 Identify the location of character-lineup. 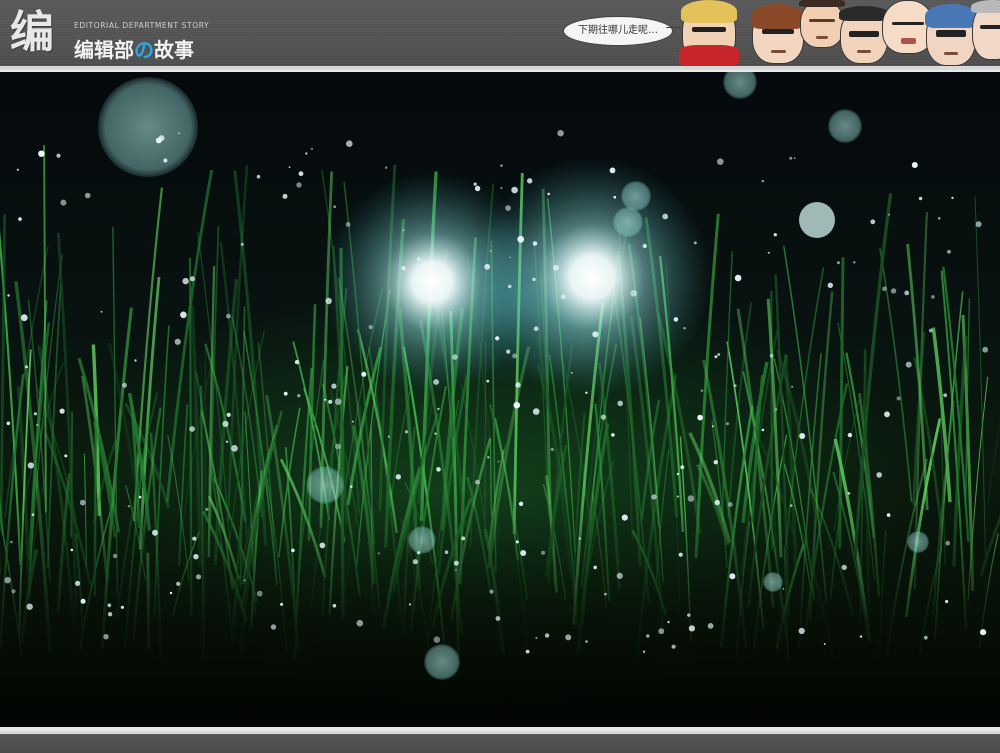
(839, 33).